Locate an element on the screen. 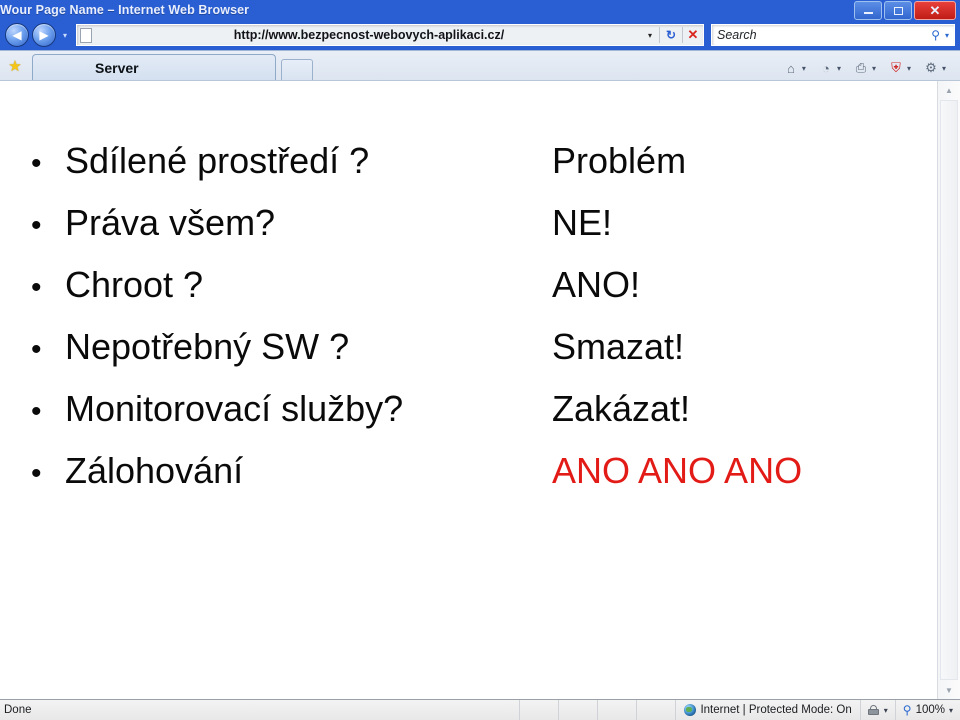  tab-strip: ★ Server ⌂ ▾ ◔ ▾ ⎙ ▾ ⛨ ▾ ⚙ ▾ is located at coordinates (480, 65).